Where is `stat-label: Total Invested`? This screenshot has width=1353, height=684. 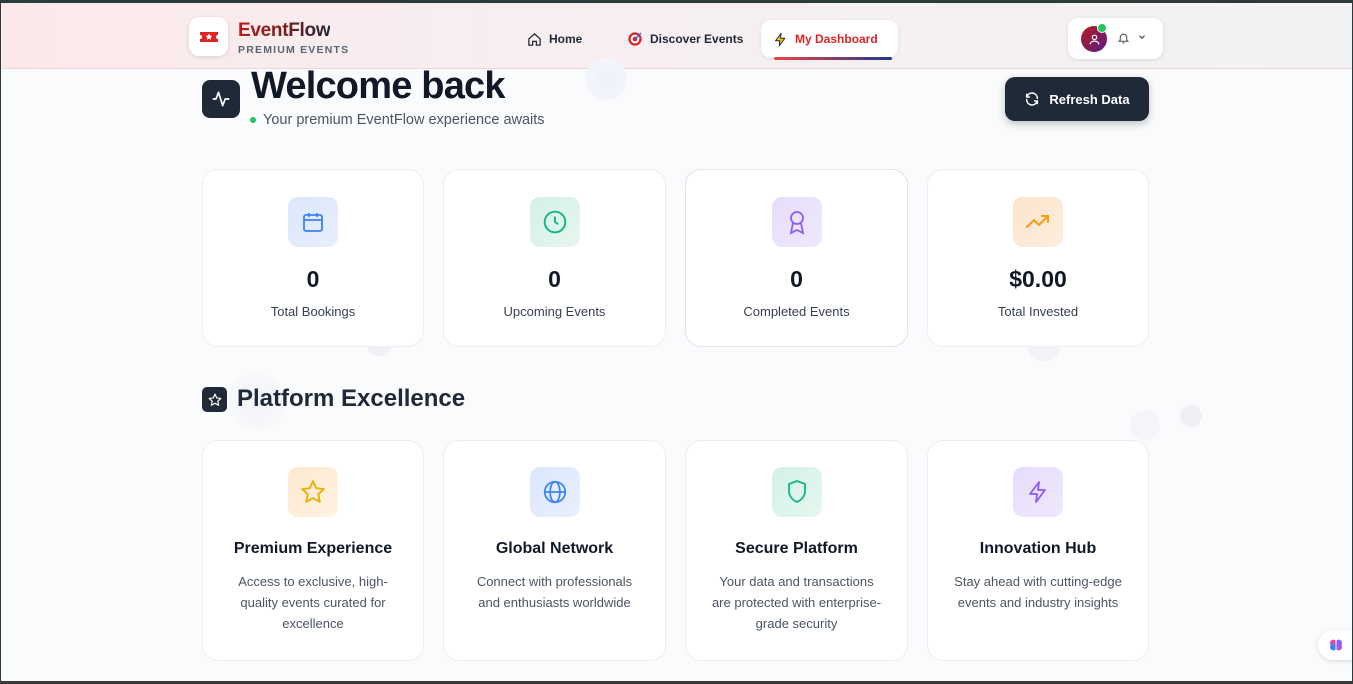 stat-label: Total Invested is located at coordinates (1038, 311).